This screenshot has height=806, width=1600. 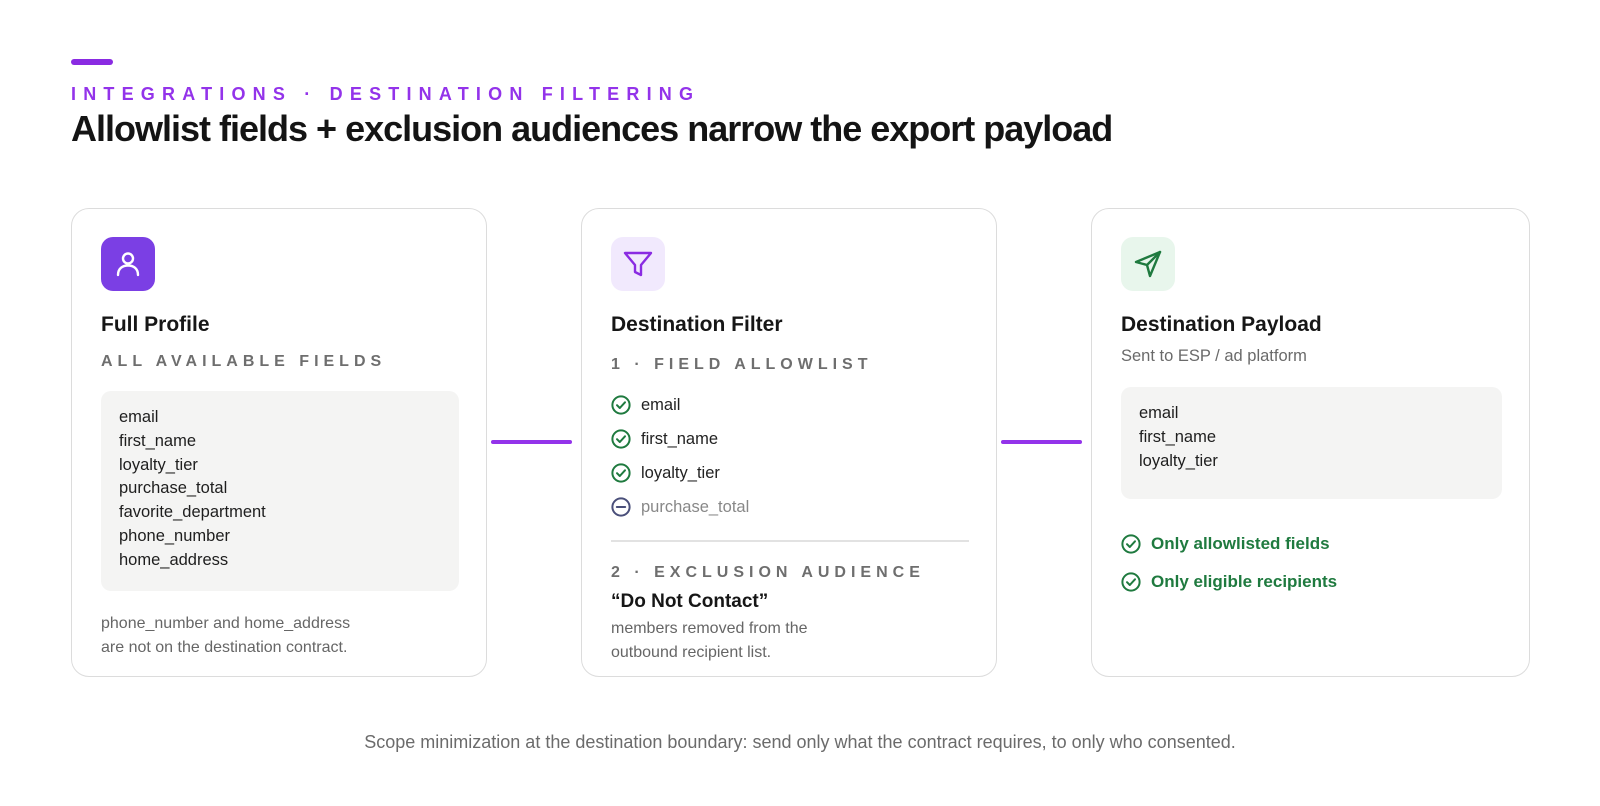 What do you see at coordinates (1244, 581) in the screenshot?
I see `guarantee-label: Only eligible recipients` at bounding box center [1244, 581].